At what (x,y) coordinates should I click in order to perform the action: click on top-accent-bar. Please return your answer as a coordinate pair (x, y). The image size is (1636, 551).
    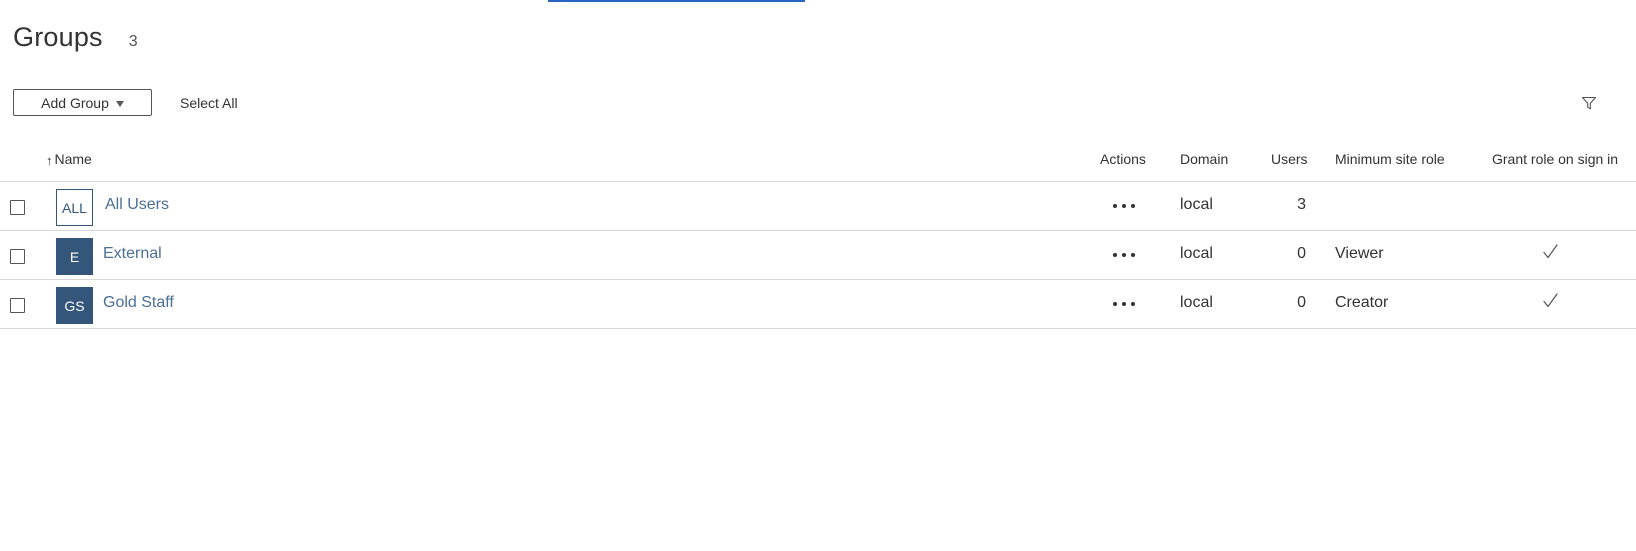
    Looking at the image, I should click on (676, 1).